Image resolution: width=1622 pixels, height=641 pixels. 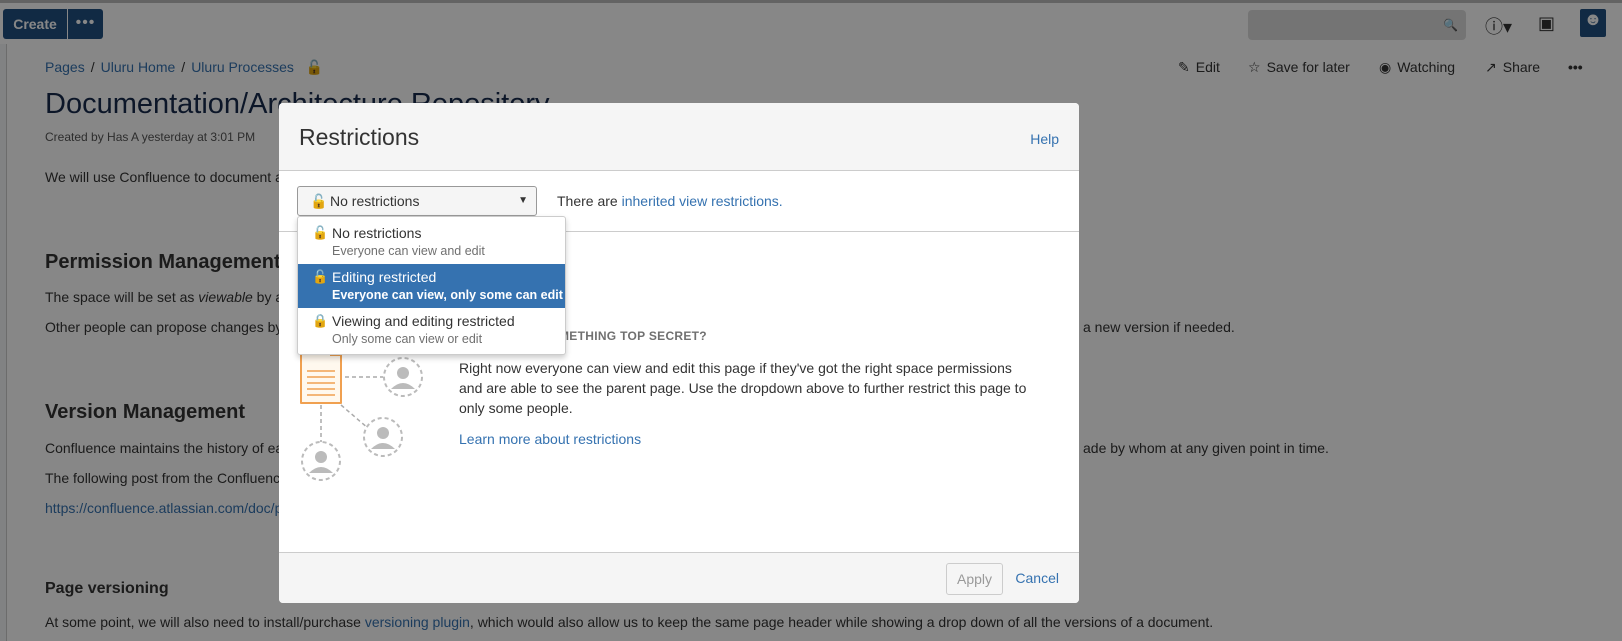 What do you see at coordinates (679, 577) in the screenshot?
I see `dialog-footer: Apply Cancel` at bounding box center [679, 577].